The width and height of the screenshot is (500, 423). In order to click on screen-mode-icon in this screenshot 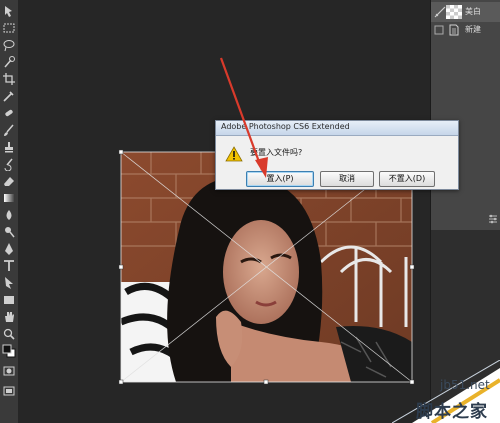, I will do `click(9, 391)`.